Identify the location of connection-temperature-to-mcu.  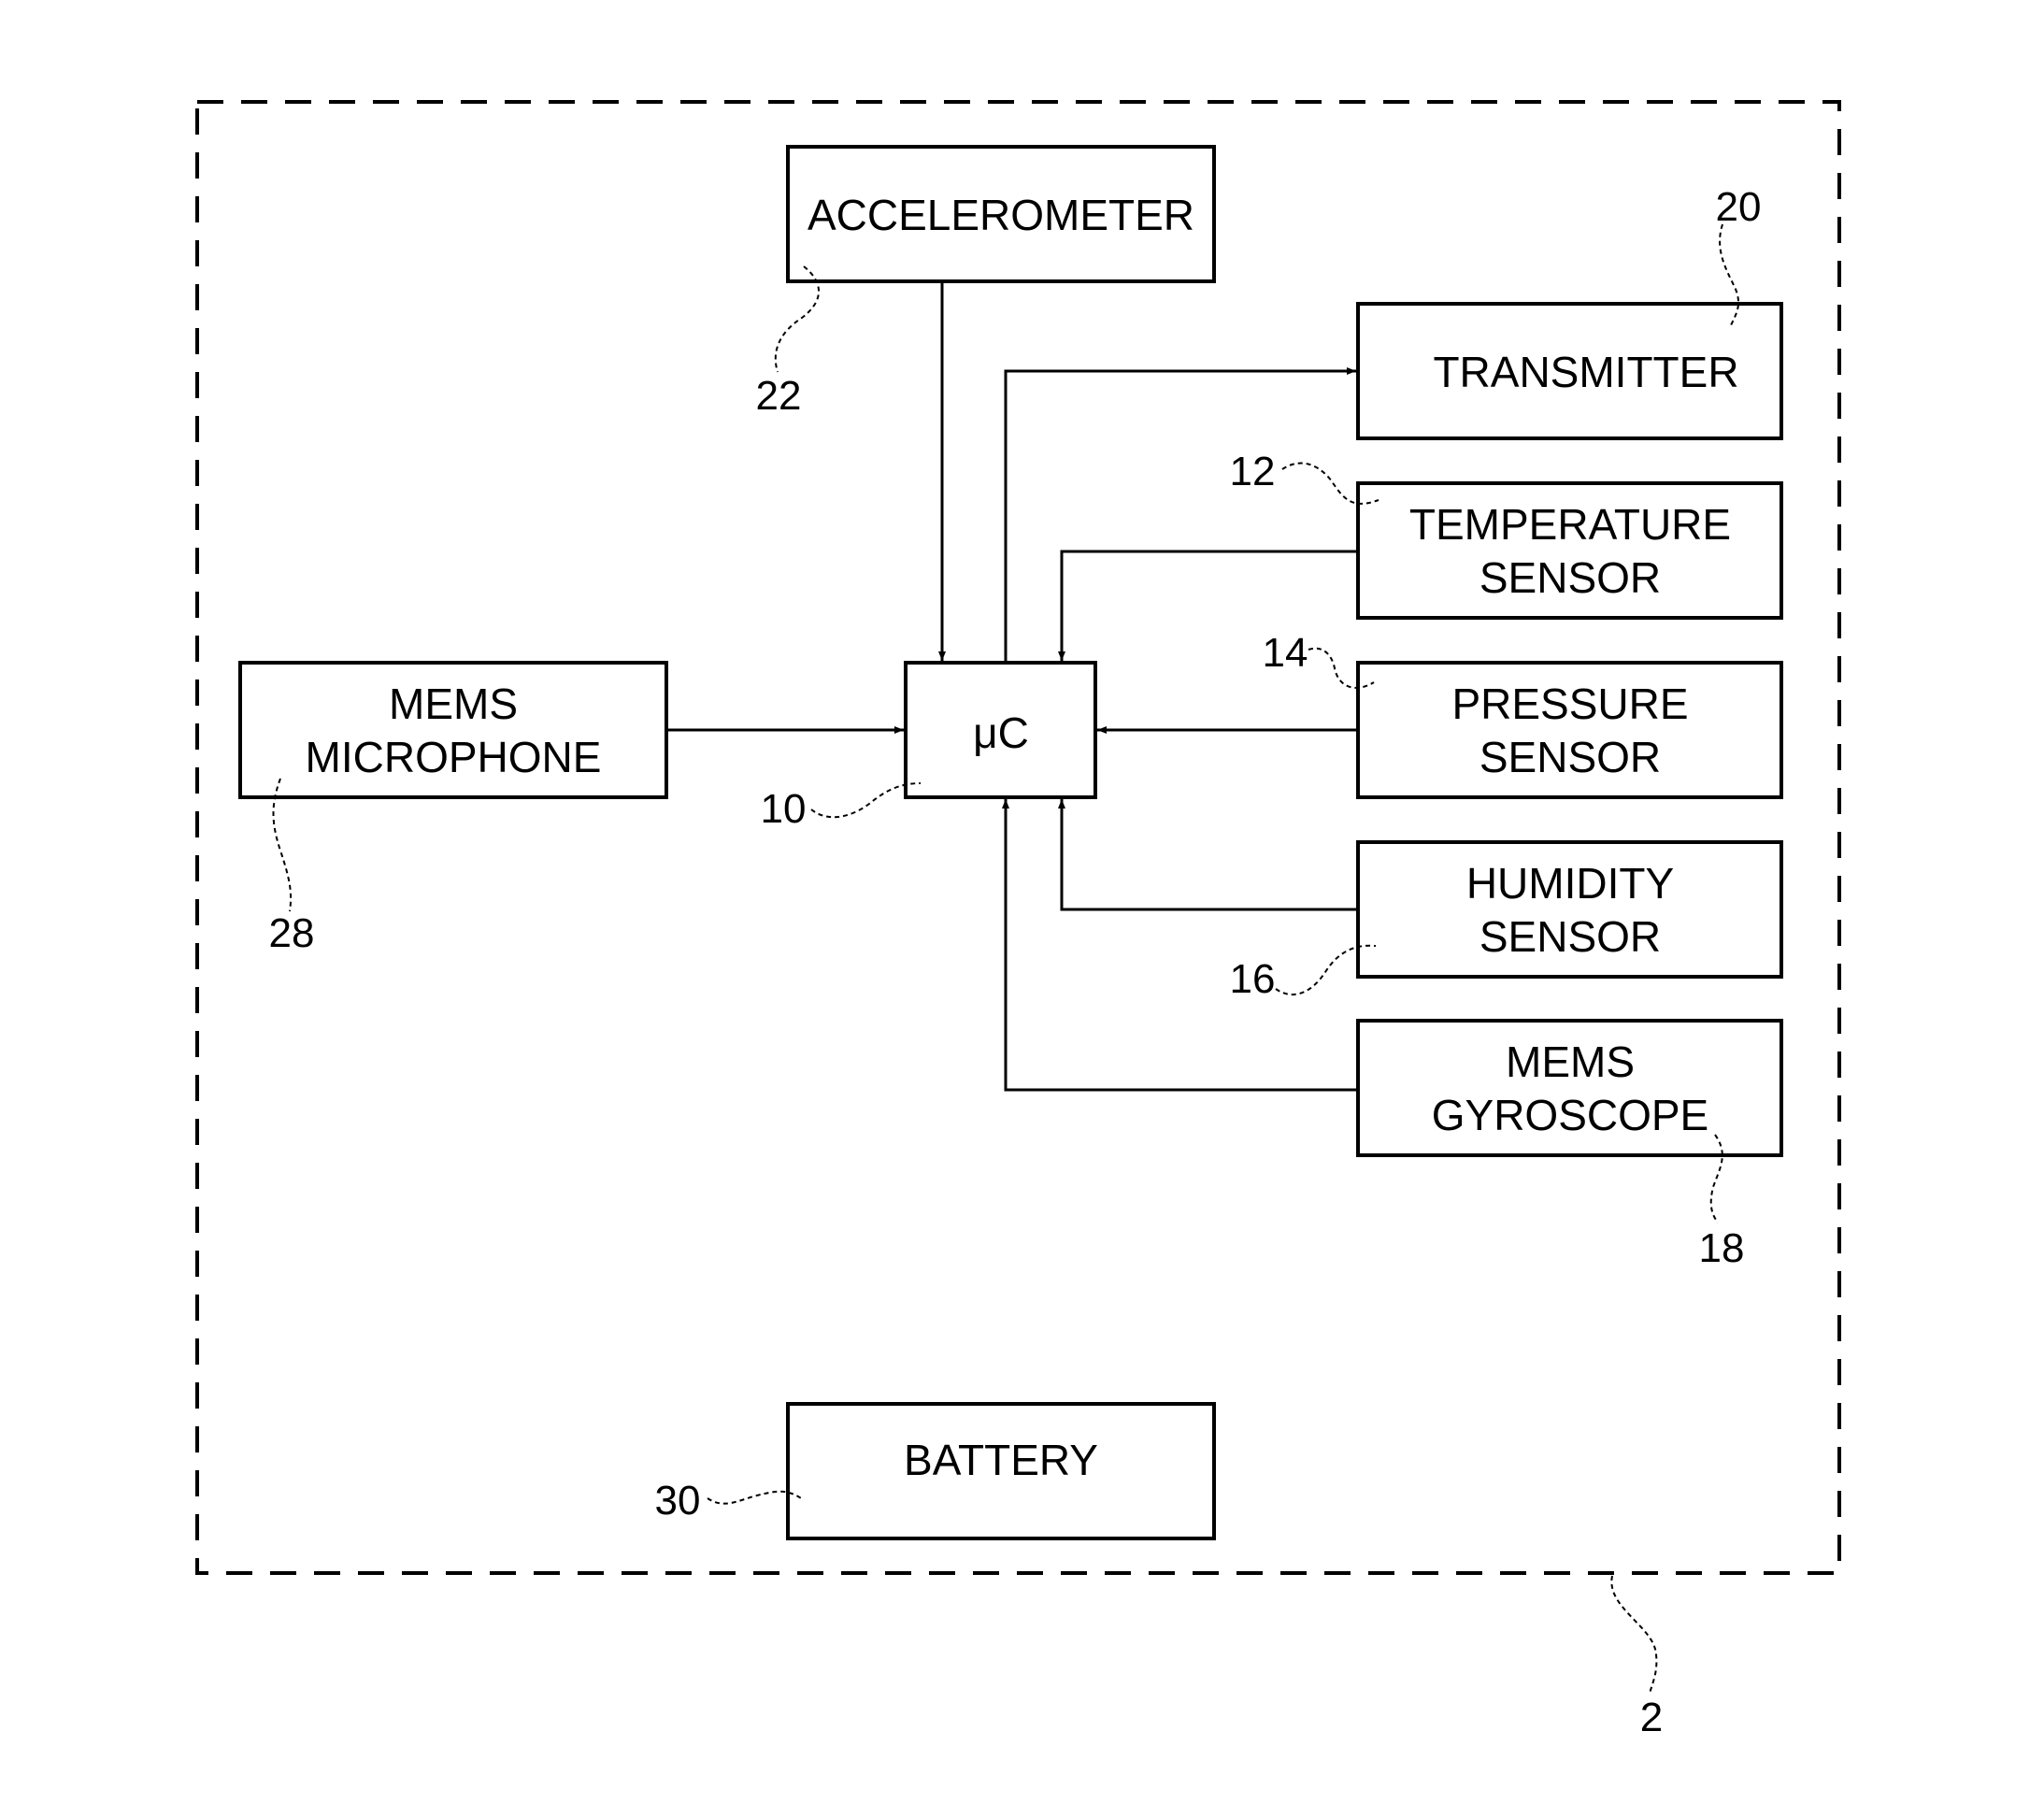
(1208, 605).